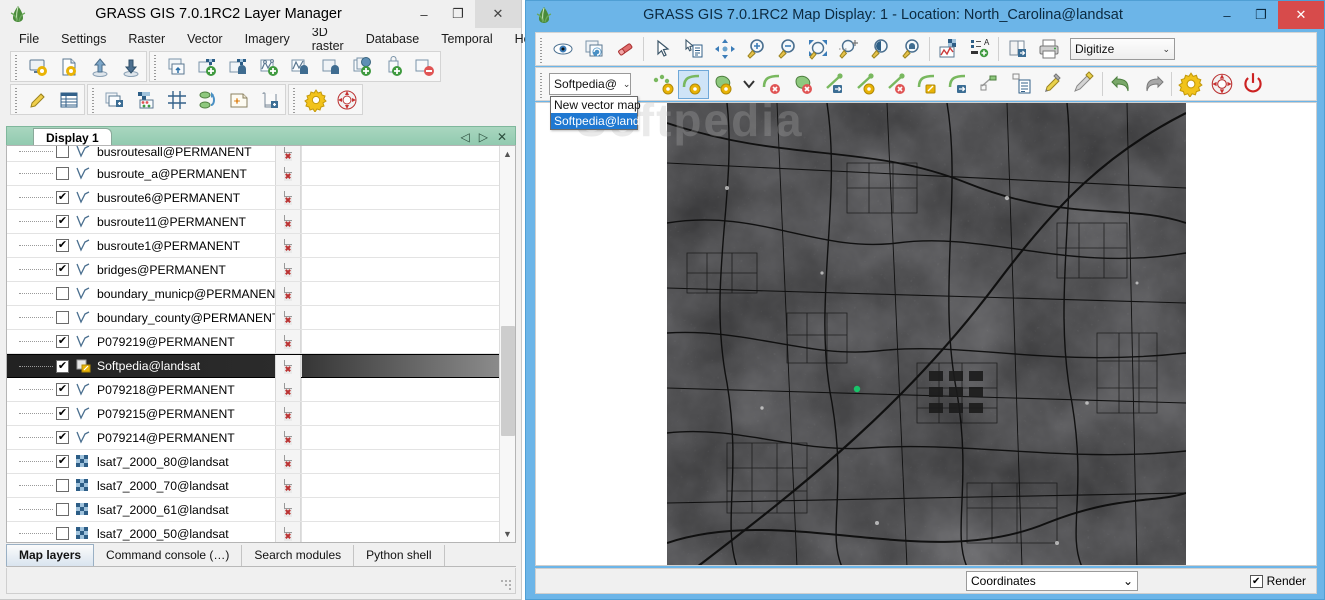 The width and height of the screenshot is (1325, 600). I want to click on zoom-back-icon, so click(879, 49).